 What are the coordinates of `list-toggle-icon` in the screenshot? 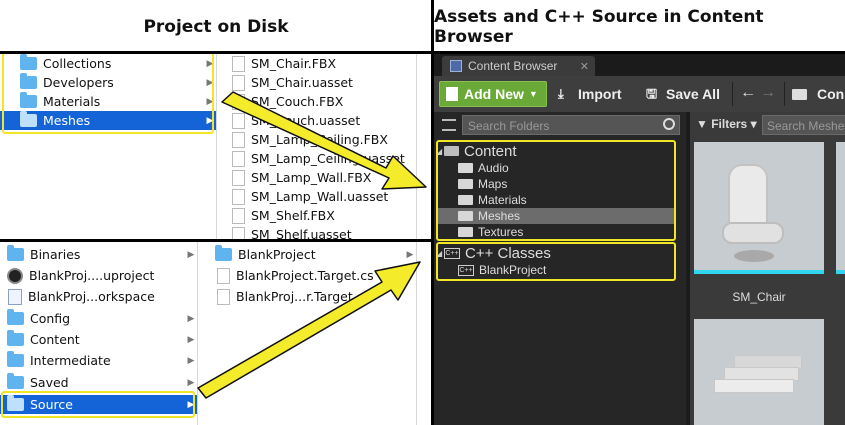 It's located at (449, 125).